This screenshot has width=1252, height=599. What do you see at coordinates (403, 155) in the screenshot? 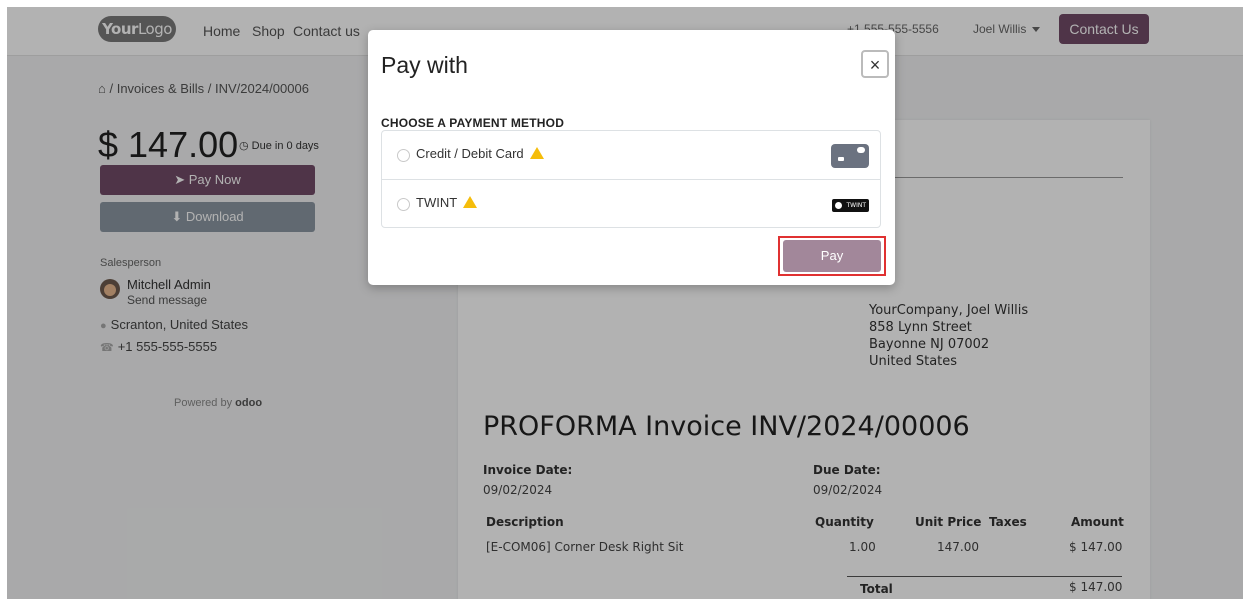
I see `radio-credit-card` at bounding box center [403, 155].